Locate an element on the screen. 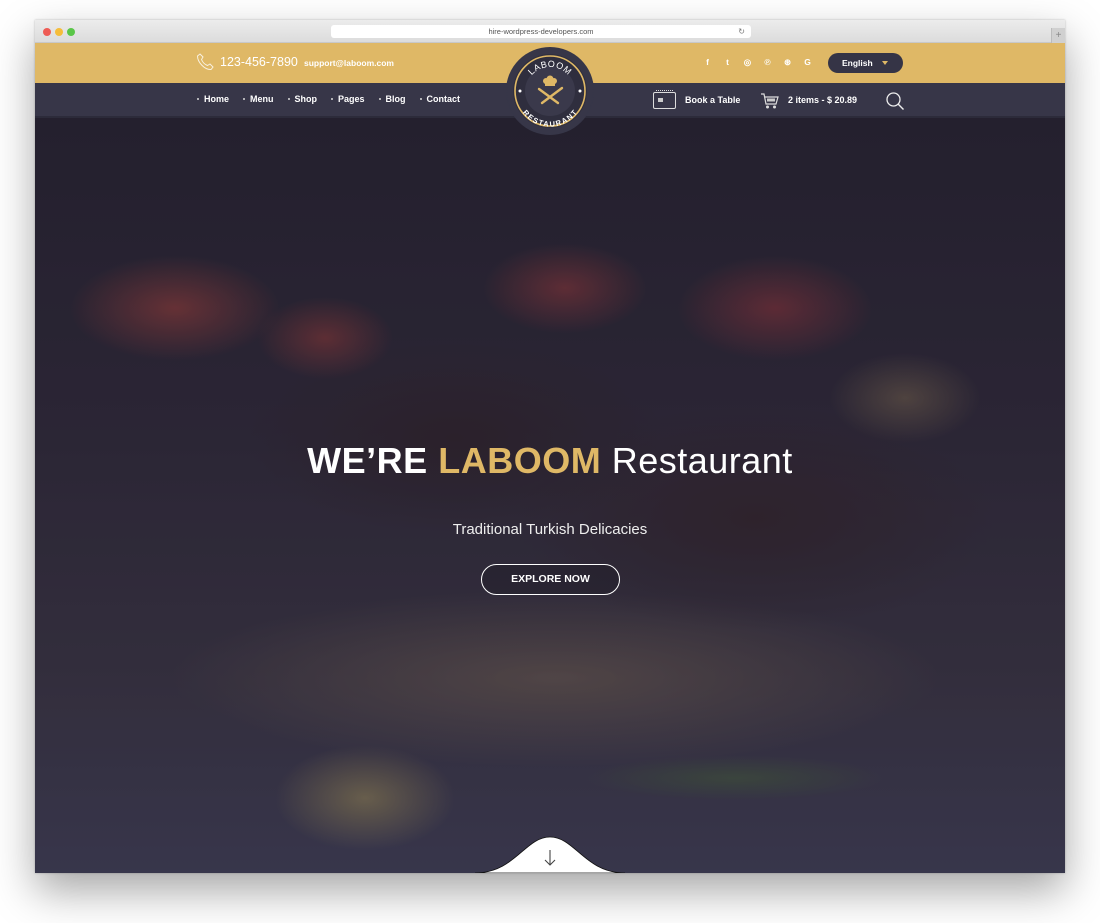  language-label: English is located at coordinates (857, 63).